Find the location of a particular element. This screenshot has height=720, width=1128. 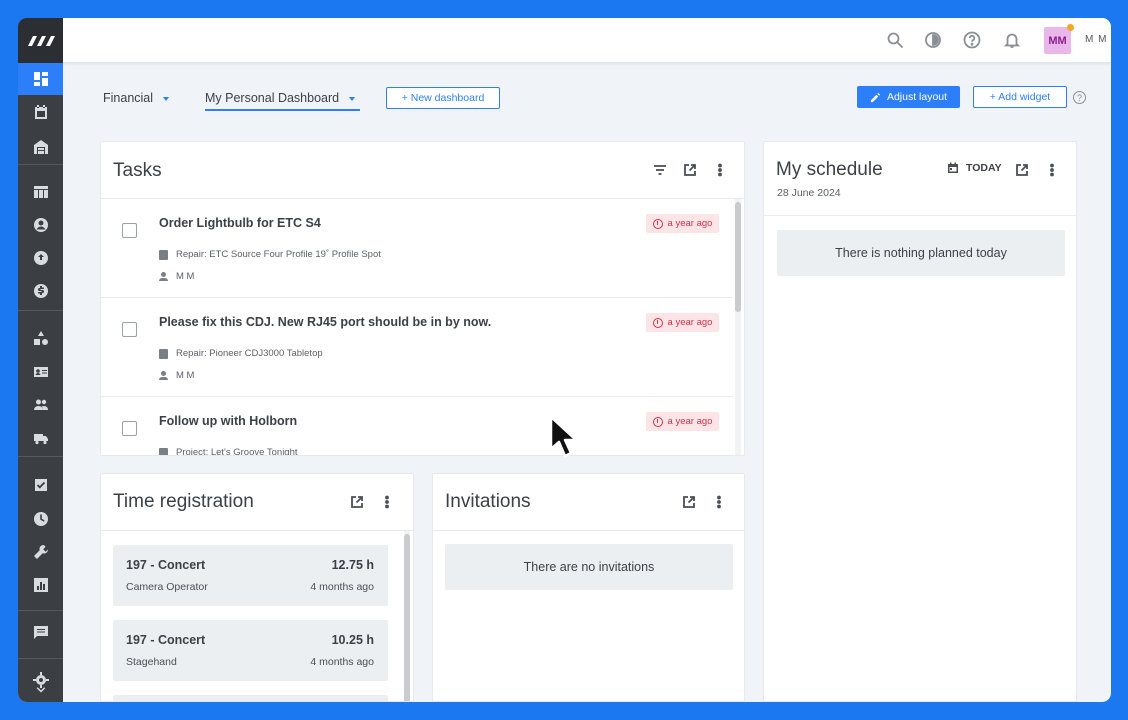

task-subject: Repair: Pioneer CDJ3000 Tabletop is located at coordinates (241, 353).